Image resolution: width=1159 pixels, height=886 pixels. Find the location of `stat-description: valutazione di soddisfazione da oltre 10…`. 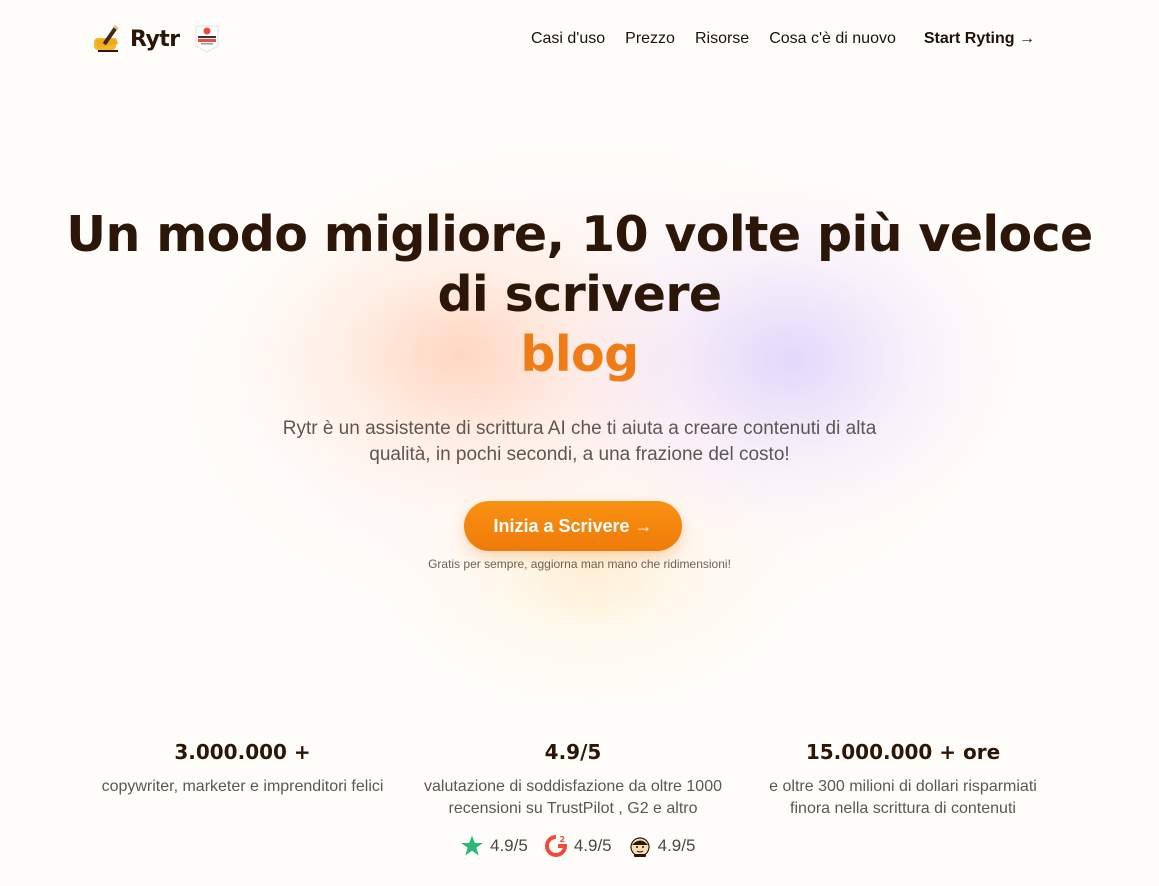

stat-description: valutazione di soddisfazione da oltre 10… is located at coordinates (573, 797).